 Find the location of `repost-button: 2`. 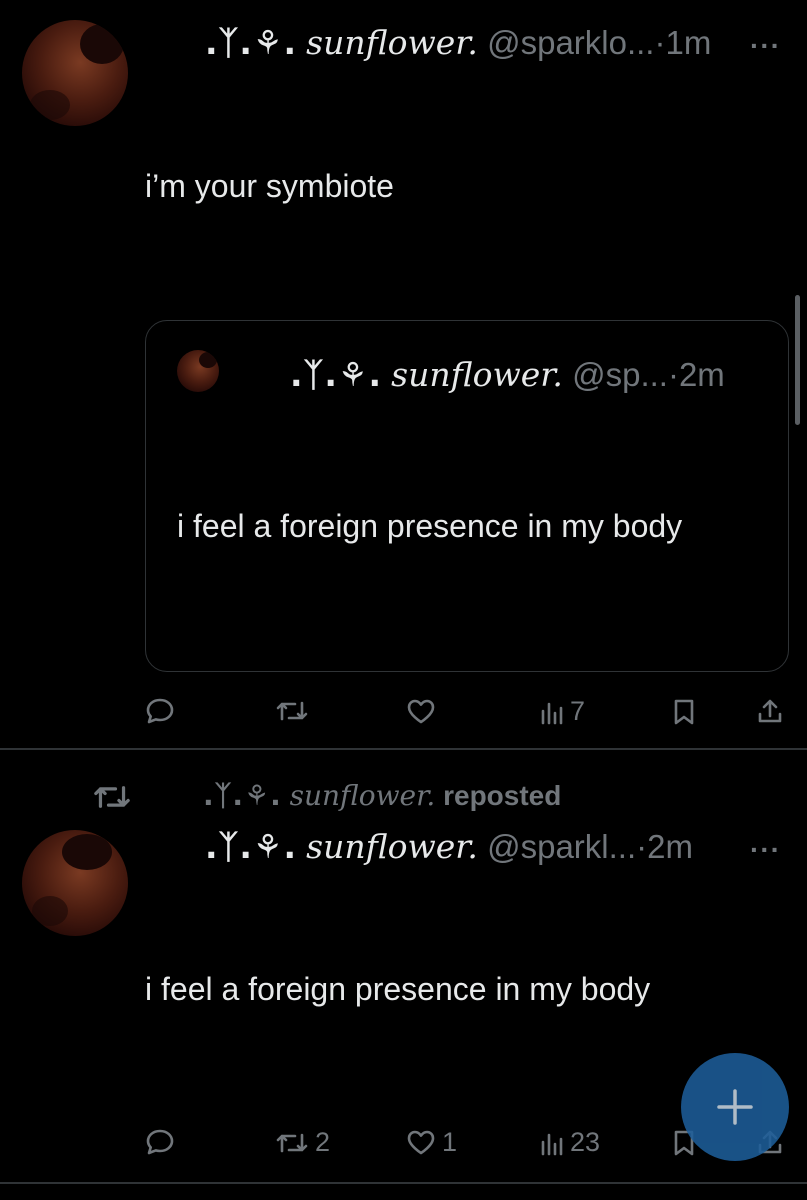

repost-button: 2 is located at coordinates (302, 1142).